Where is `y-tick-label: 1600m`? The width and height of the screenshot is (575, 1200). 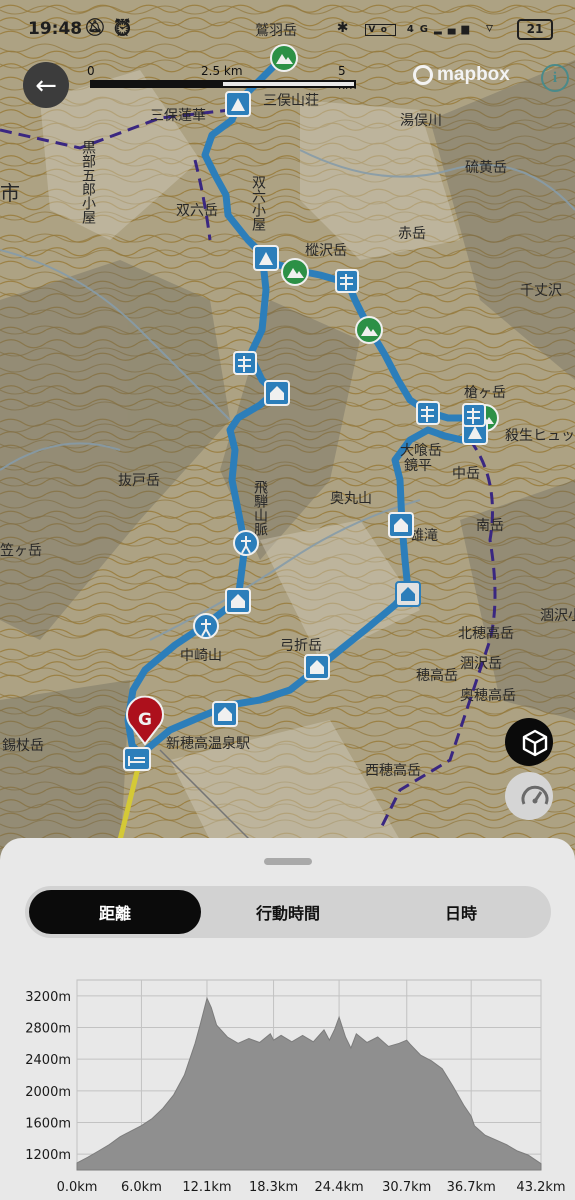
y-tick-label: 1600m is located at coordinates (48, 1124).